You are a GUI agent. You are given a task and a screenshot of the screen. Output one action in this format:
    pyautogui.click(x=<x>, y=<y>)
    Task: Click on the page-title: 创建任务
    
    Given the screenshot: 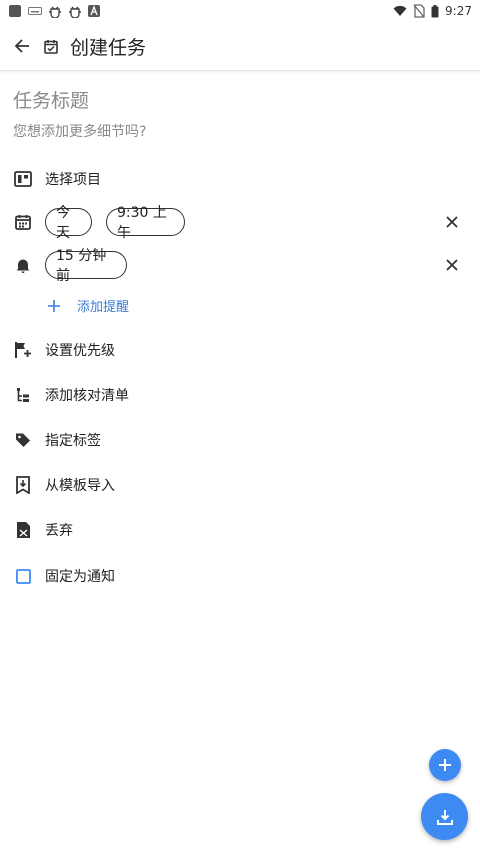 What is the action you would take?
    pyautogui.click(x=108, y=47)
    